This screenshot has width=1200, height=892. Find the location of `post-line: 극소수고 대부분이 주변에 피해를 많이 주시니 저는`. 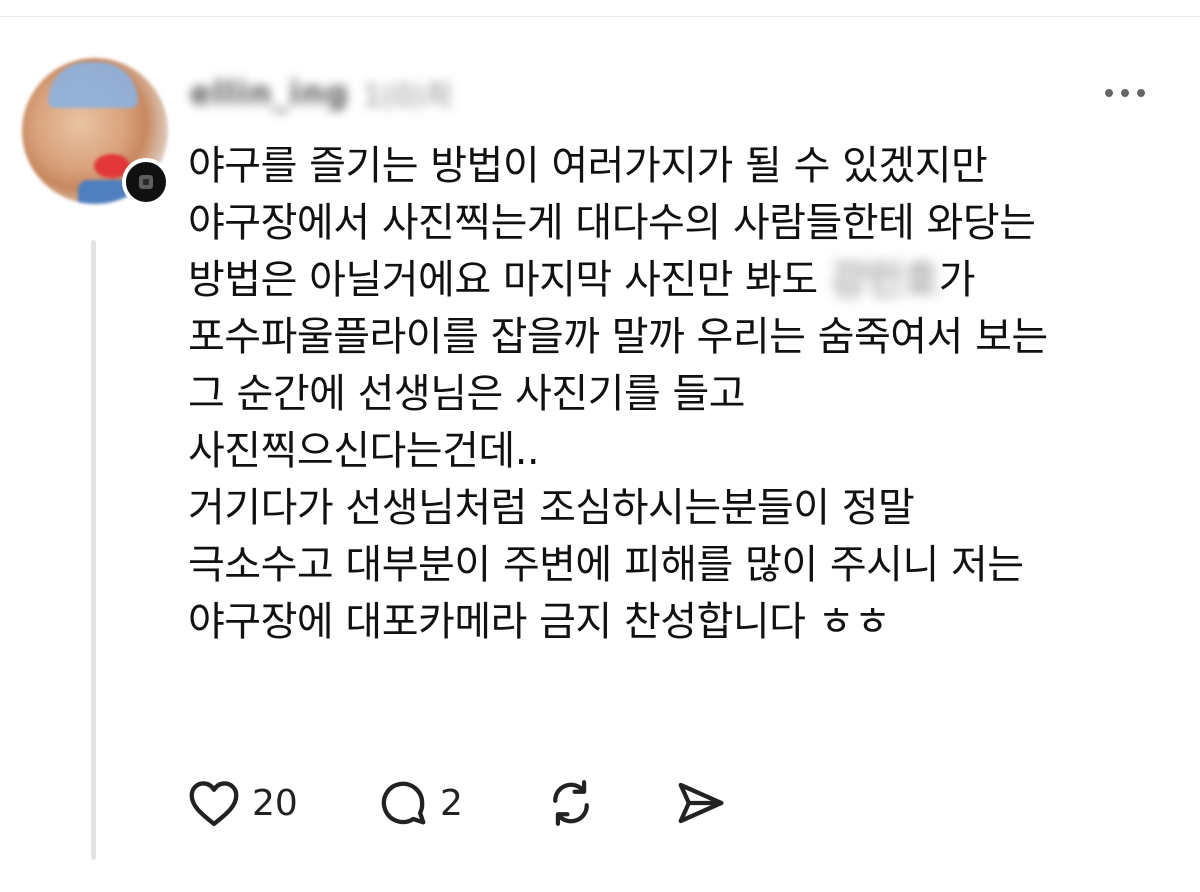

post-line: 극소수고 대부분이 주변에 피해를 많이 주시니 저는 is located at coordinates (606, 565).